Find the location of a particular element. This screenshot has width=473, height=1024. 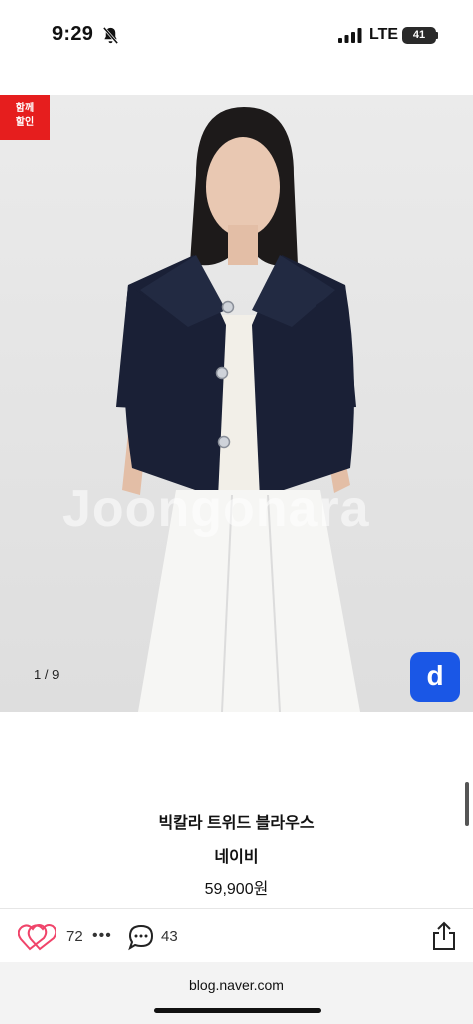

comment-count: 43 is located at coordinates (169, 936).